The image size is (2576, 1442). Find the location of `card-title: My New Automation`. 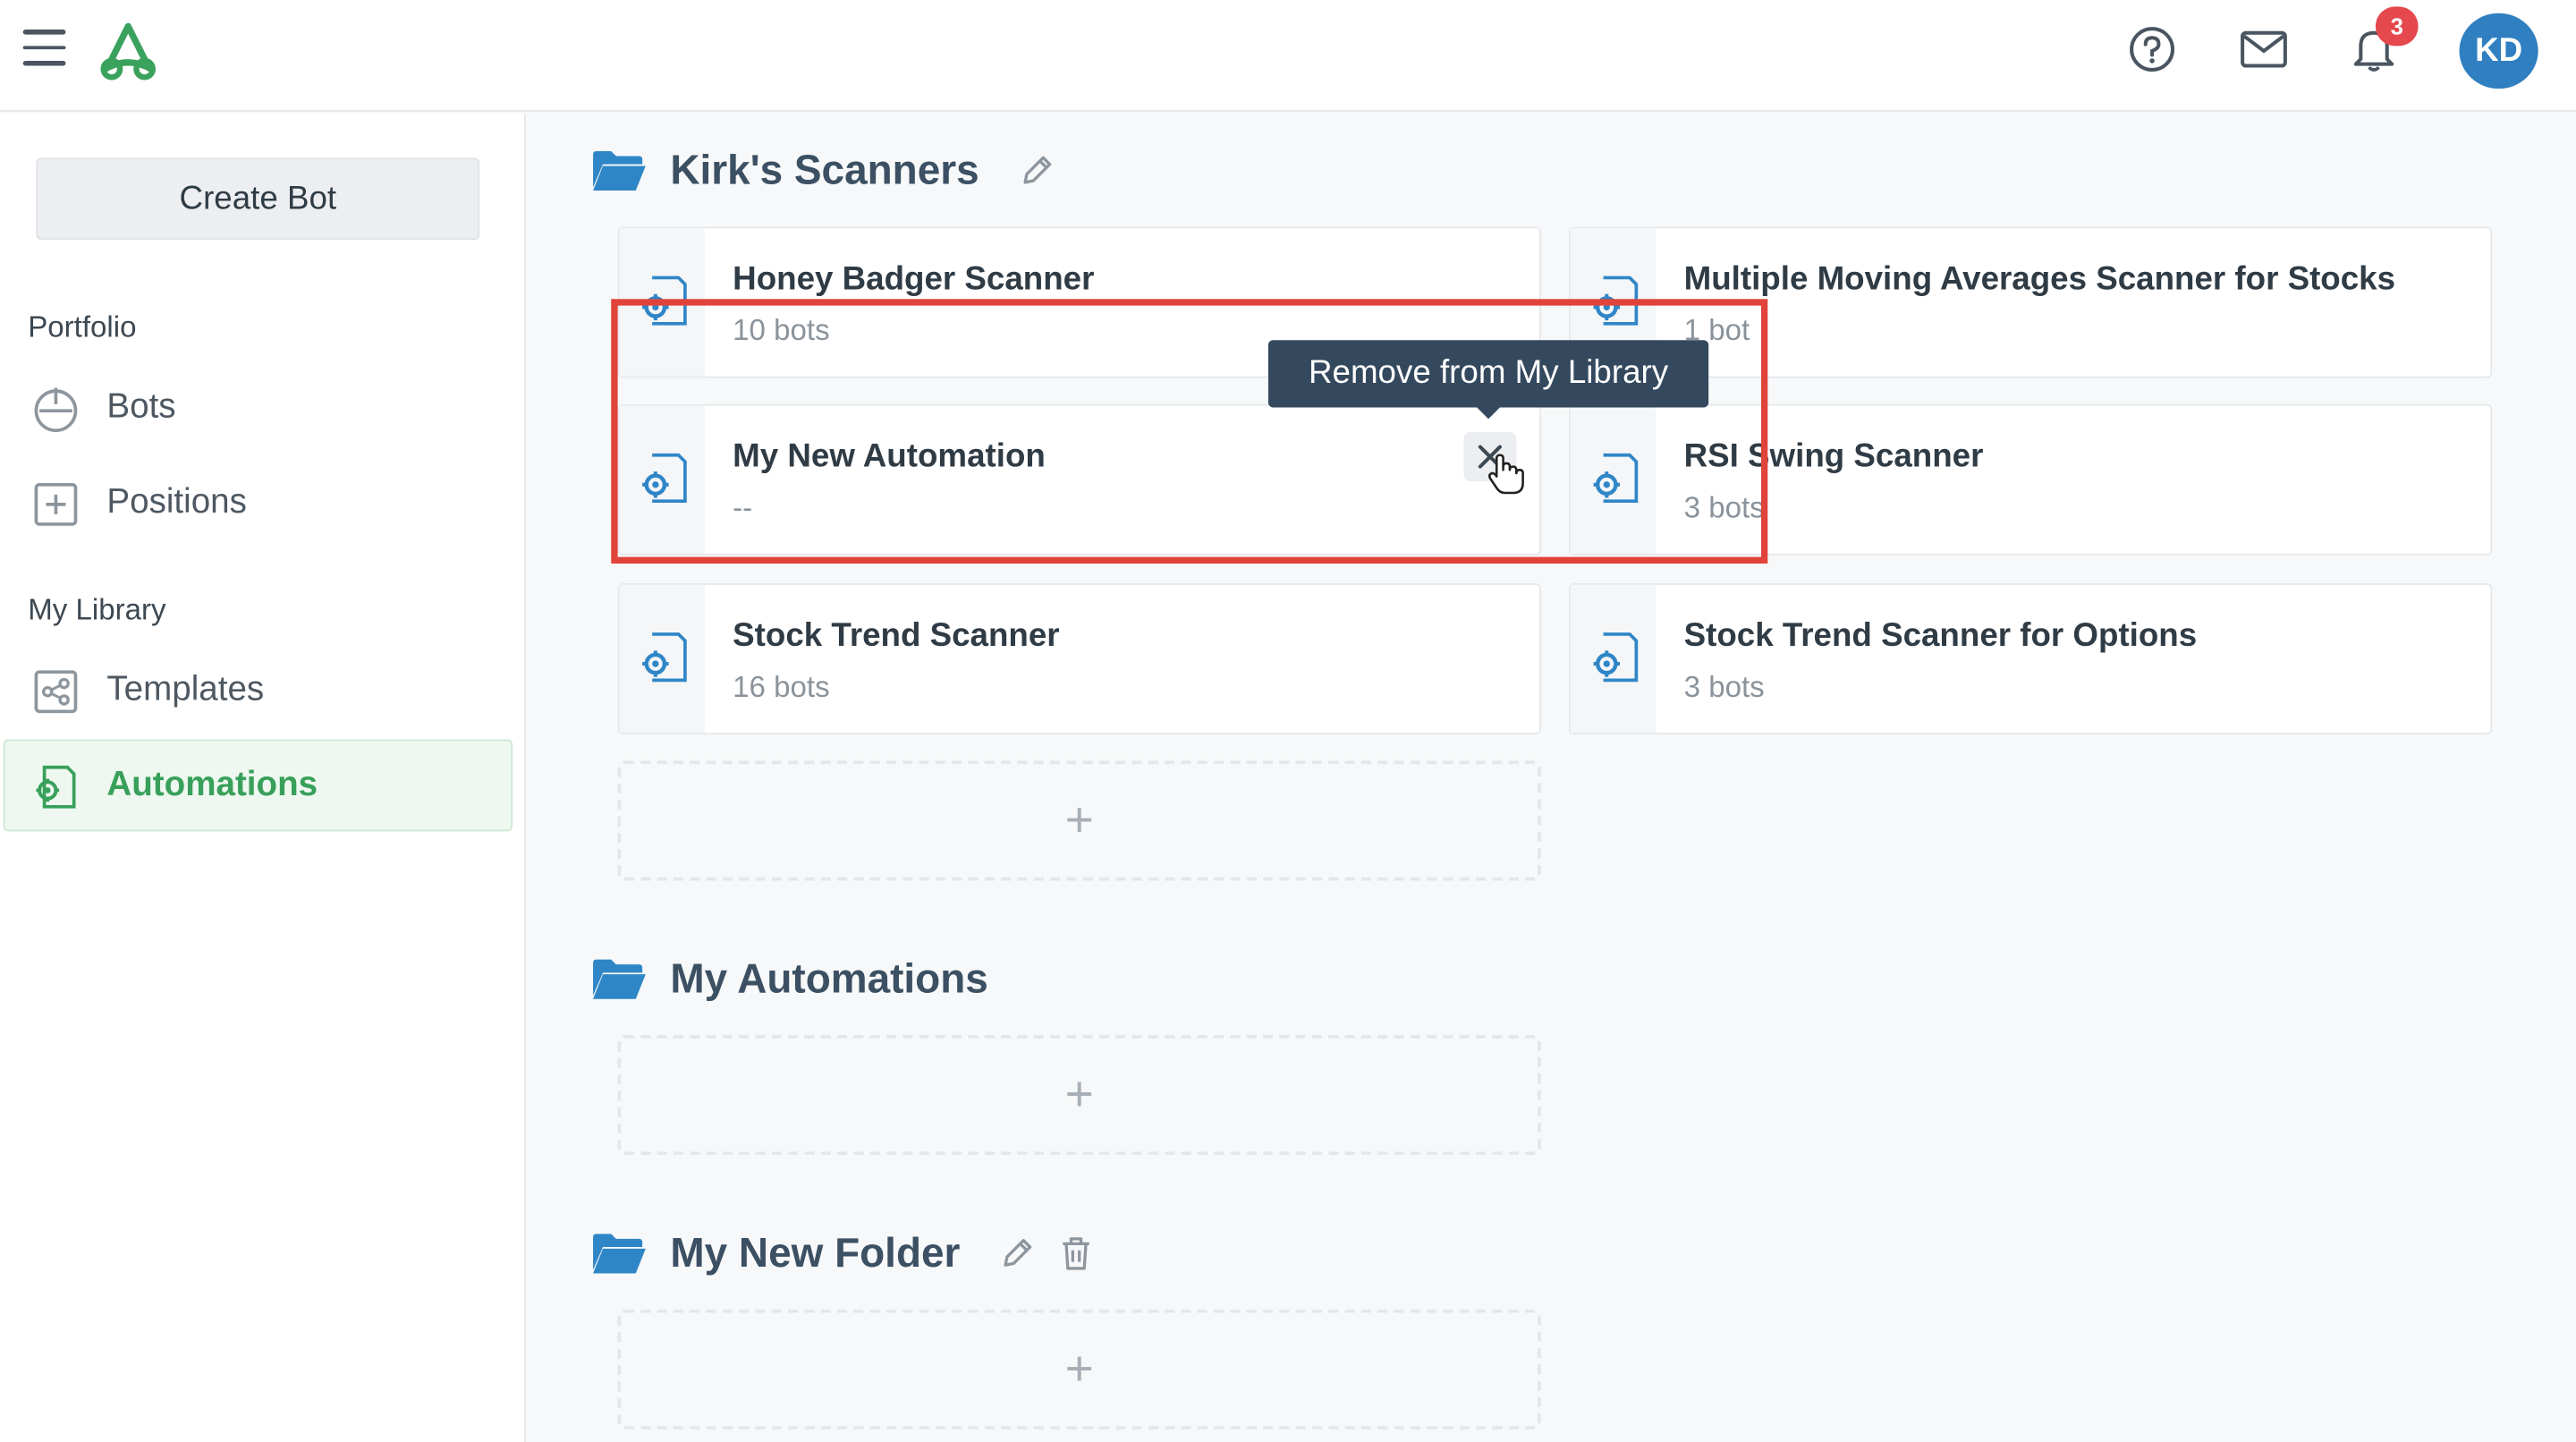

card-title: My New Automation is located at coordinates (889, 456).